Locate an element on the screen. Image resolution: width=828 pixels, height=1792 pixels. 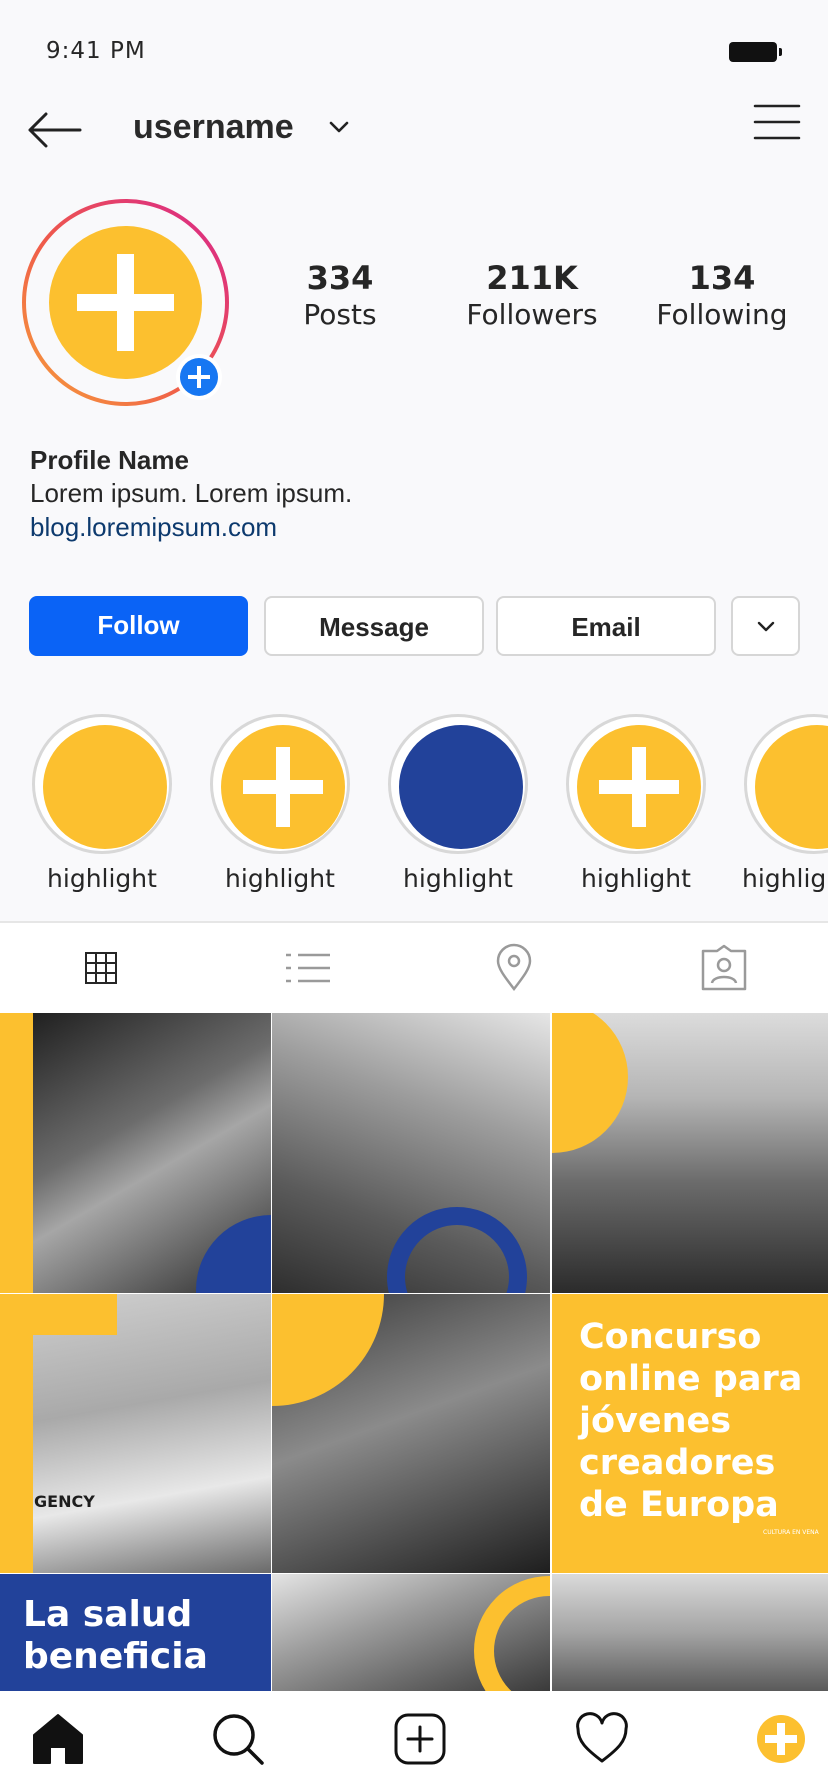
following-stat: 134 Following is located at coordinates (722, 295).